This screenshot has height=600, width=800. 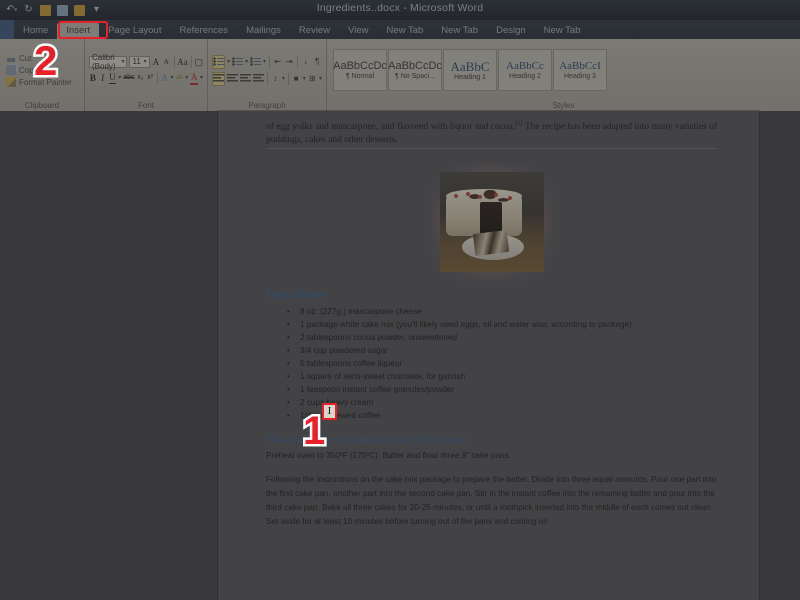 I want to click on annotation-step-two: 2 2, so click(x=415, y=61).